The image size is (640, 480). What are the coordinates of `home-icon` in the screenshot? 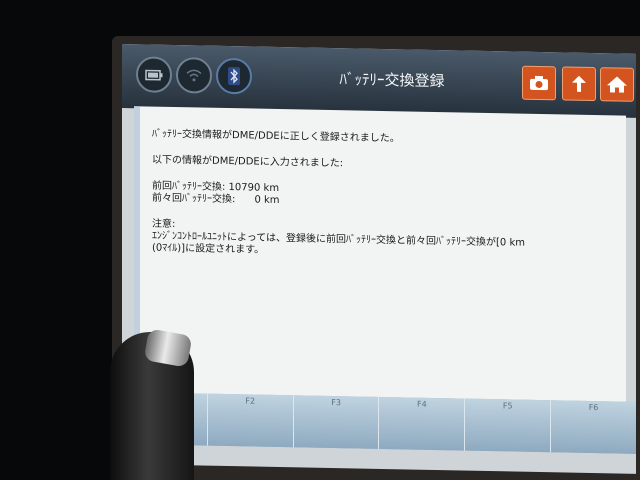 It's located at (617, 84).